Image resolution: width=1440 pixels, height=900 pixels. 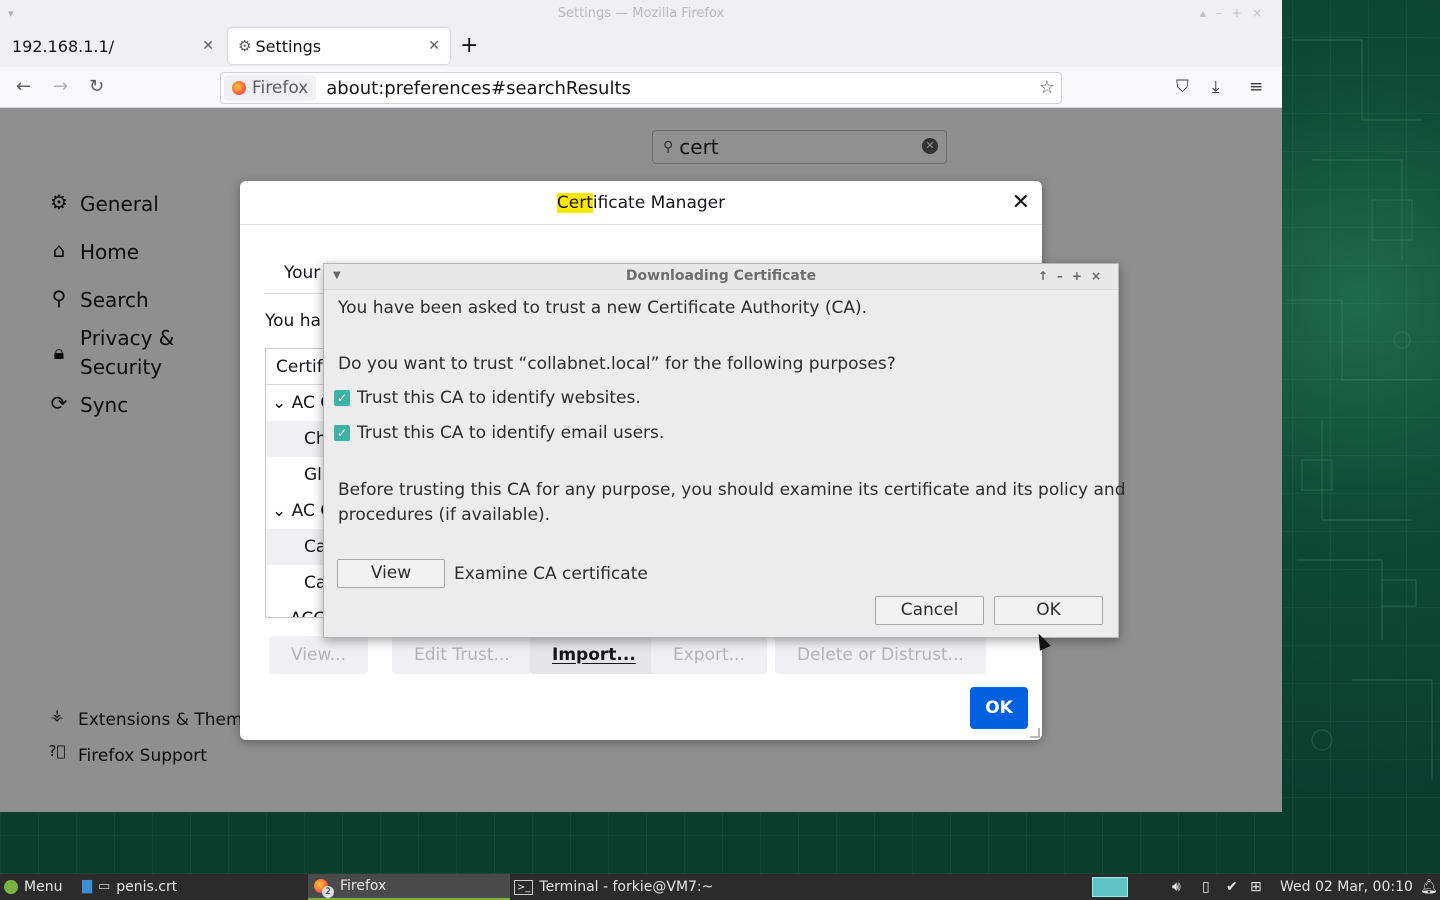 I want to click on window-count-badge: 2, so click(x=328, y=892).